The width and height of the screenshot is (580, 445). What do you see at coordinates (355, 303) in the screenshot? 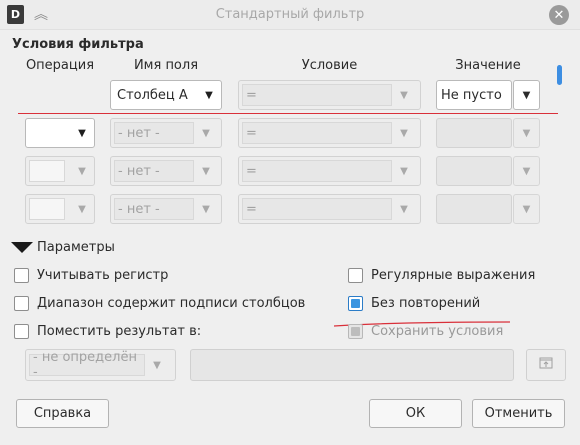
I see `no-duplicates-checkbox` at bounding box center [355, 303].